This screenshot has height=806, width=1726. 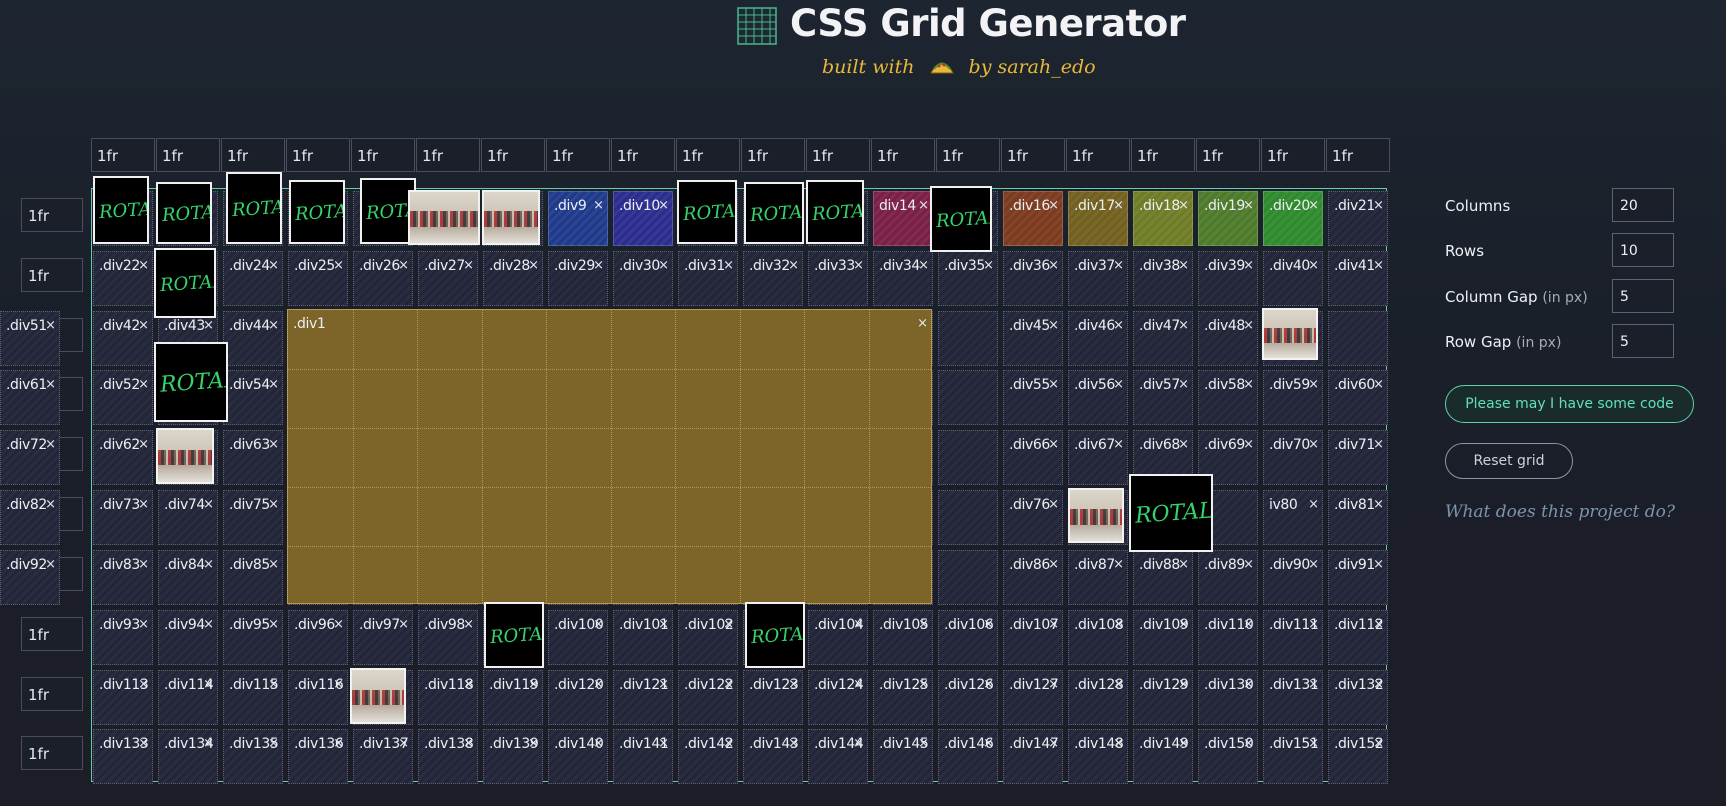 What do you see at coordinates (513, 278) in the screenshot?
I see `grid-cell-r2-c7: .div28 ×` at bounding box center [513, 278].